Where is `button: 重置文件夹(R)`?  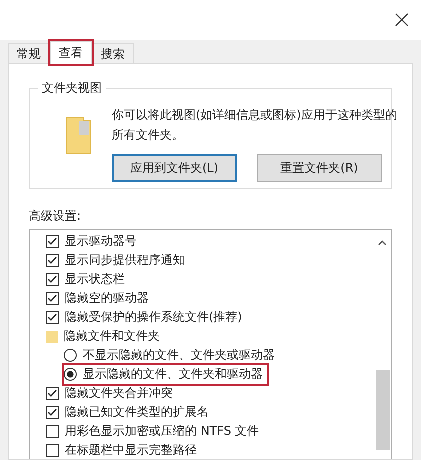
button: 重置文件夹(R) is located at coordinates (319, 168).